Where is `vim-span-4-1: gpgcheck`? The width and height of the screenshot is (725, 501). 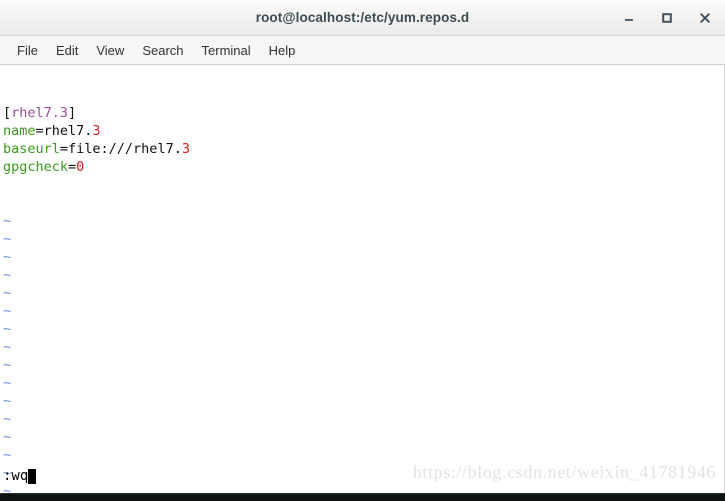 vim-span-4-1: gpgcheck is located at coordinates (36, 167).